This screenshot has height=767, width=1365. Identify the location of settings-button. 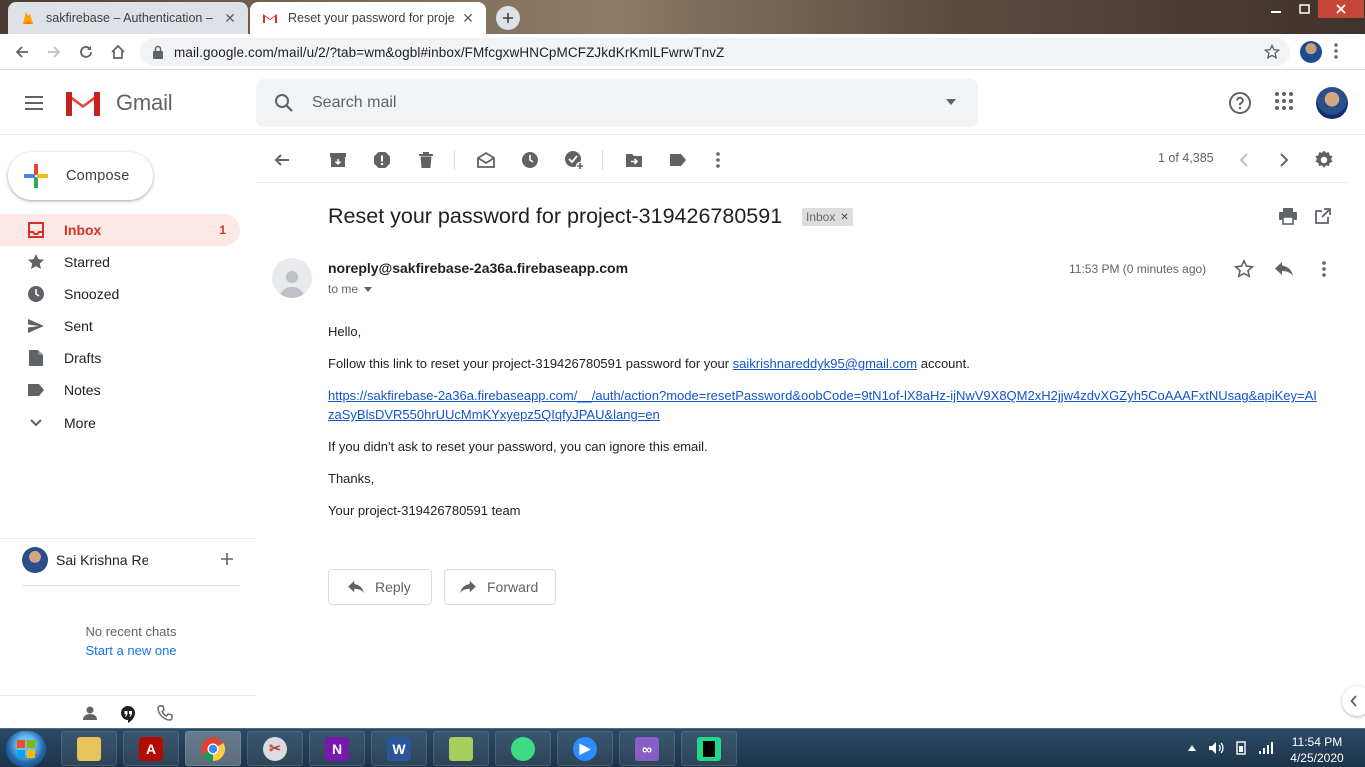
(1324, 160).